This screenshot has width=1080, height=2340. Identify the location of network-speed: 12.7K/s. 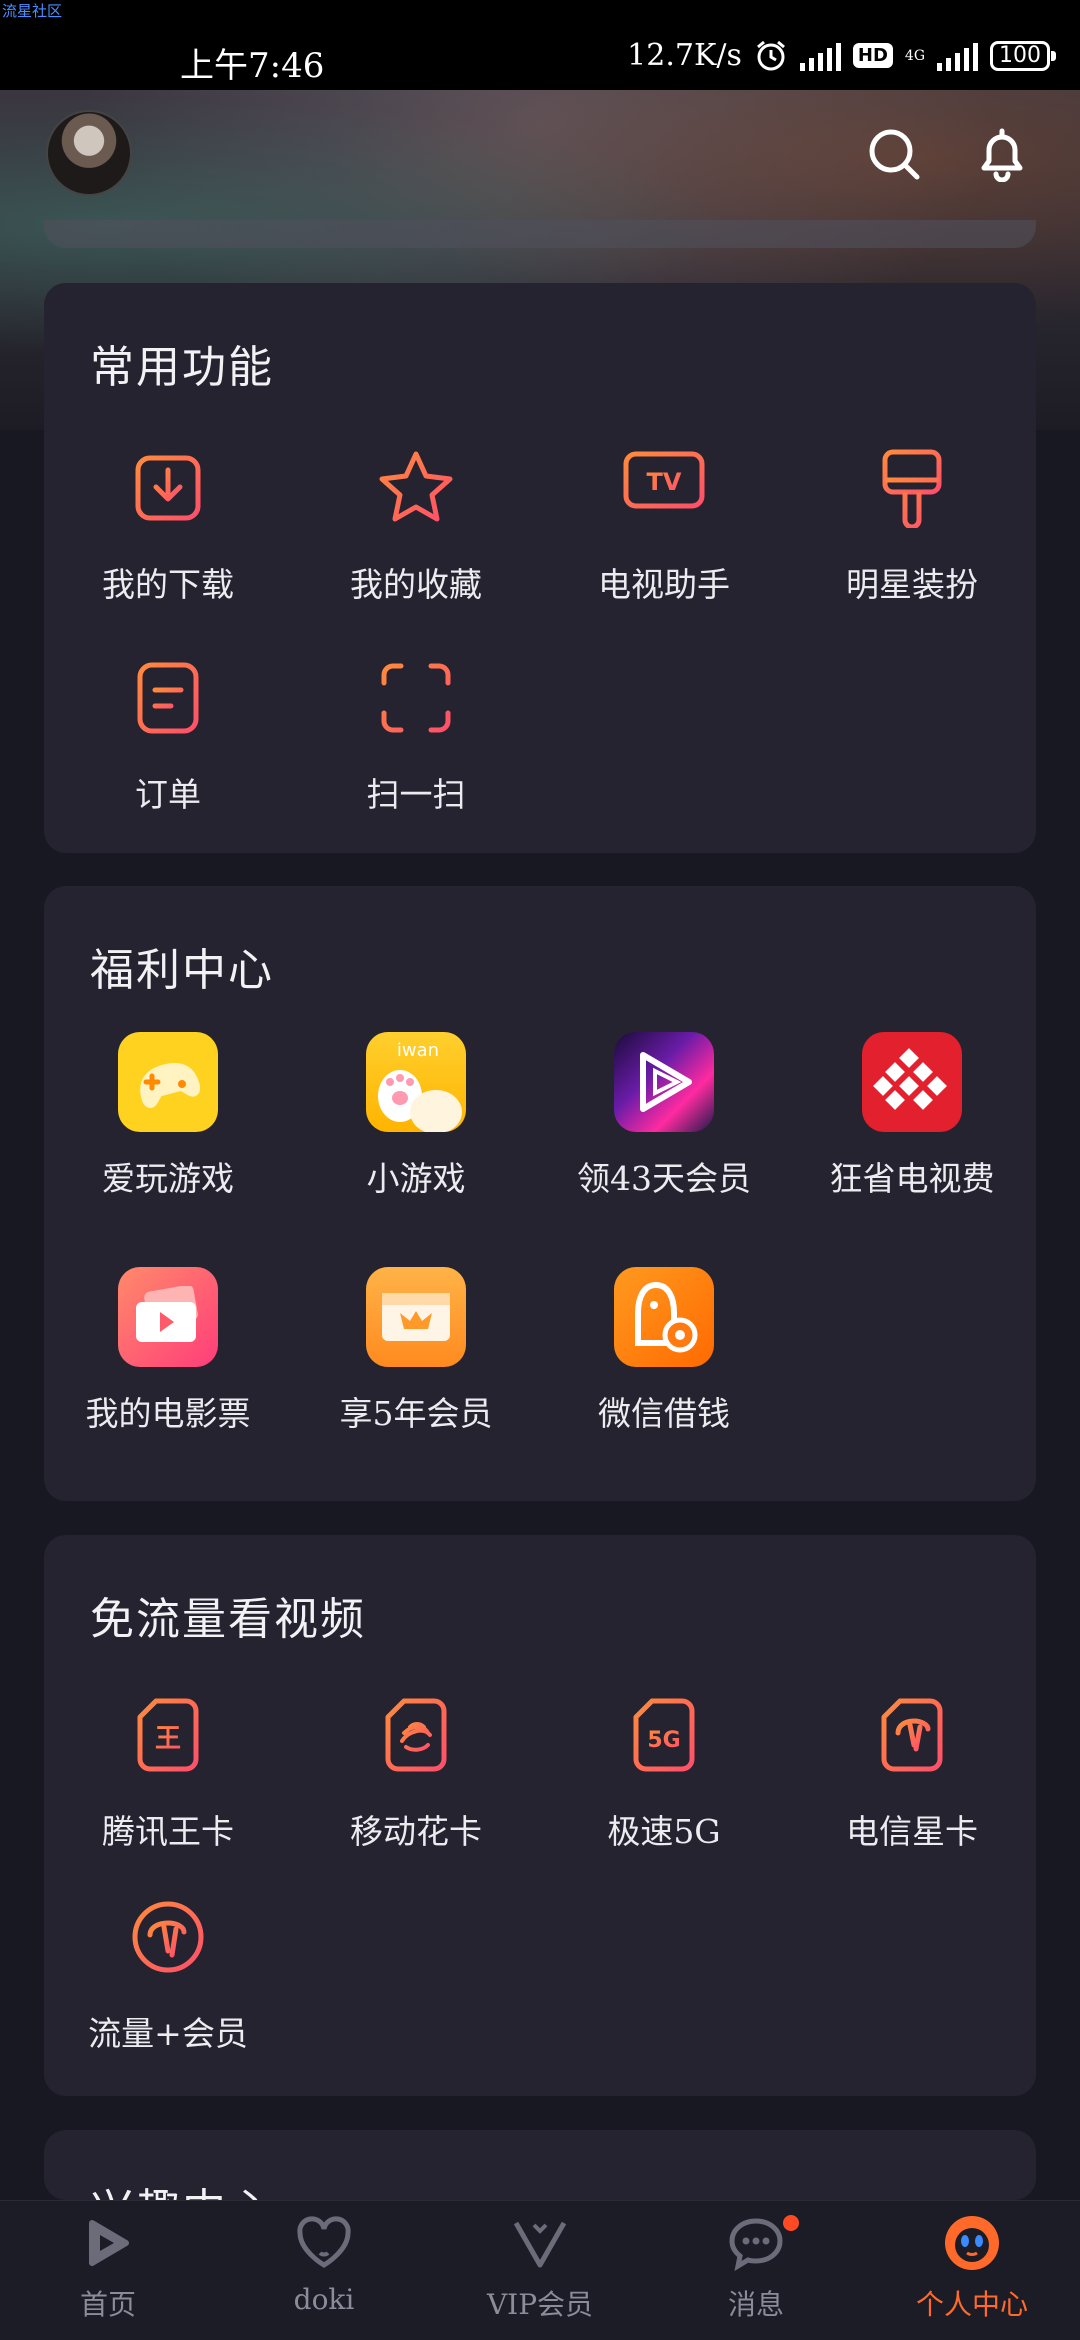
(684, 55).